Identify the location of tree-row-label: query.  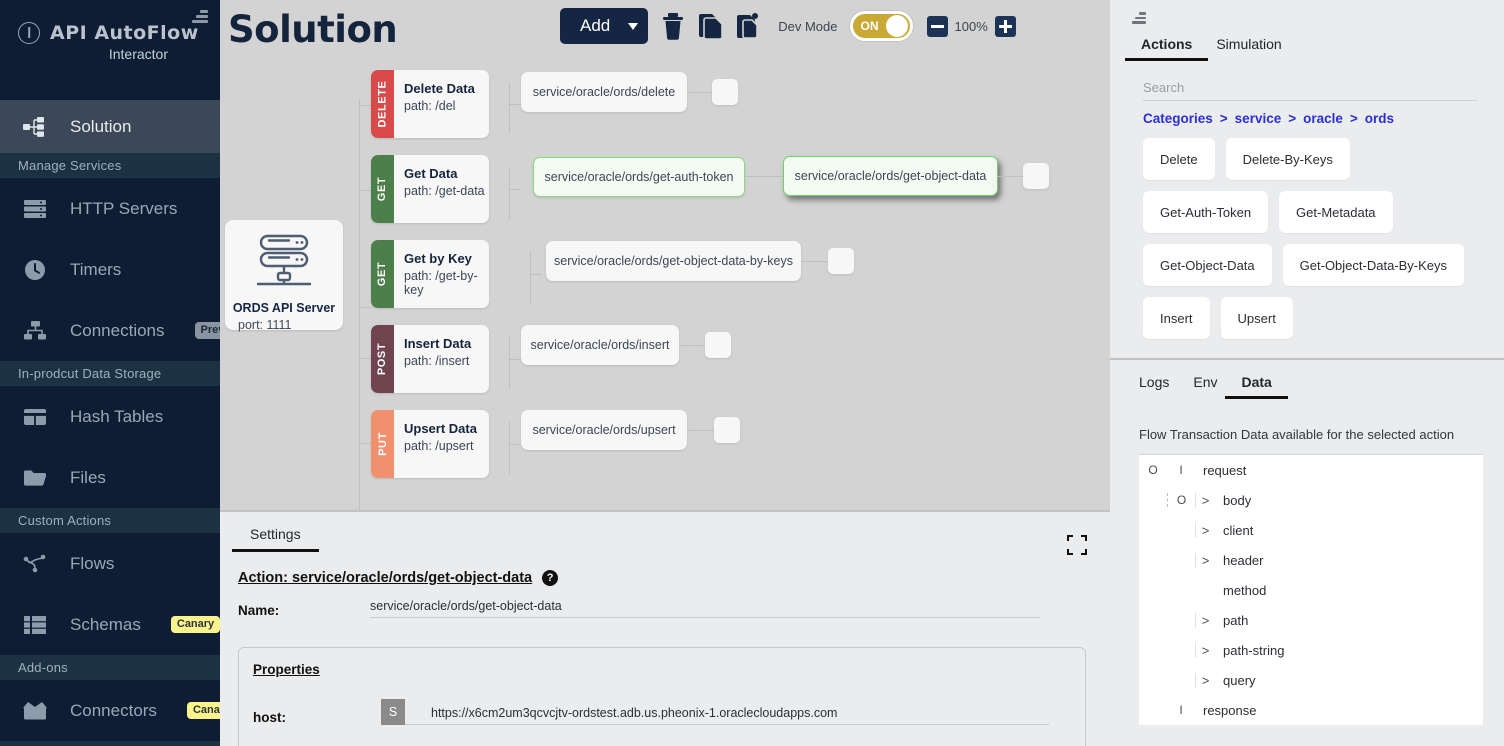
(1239, 680).